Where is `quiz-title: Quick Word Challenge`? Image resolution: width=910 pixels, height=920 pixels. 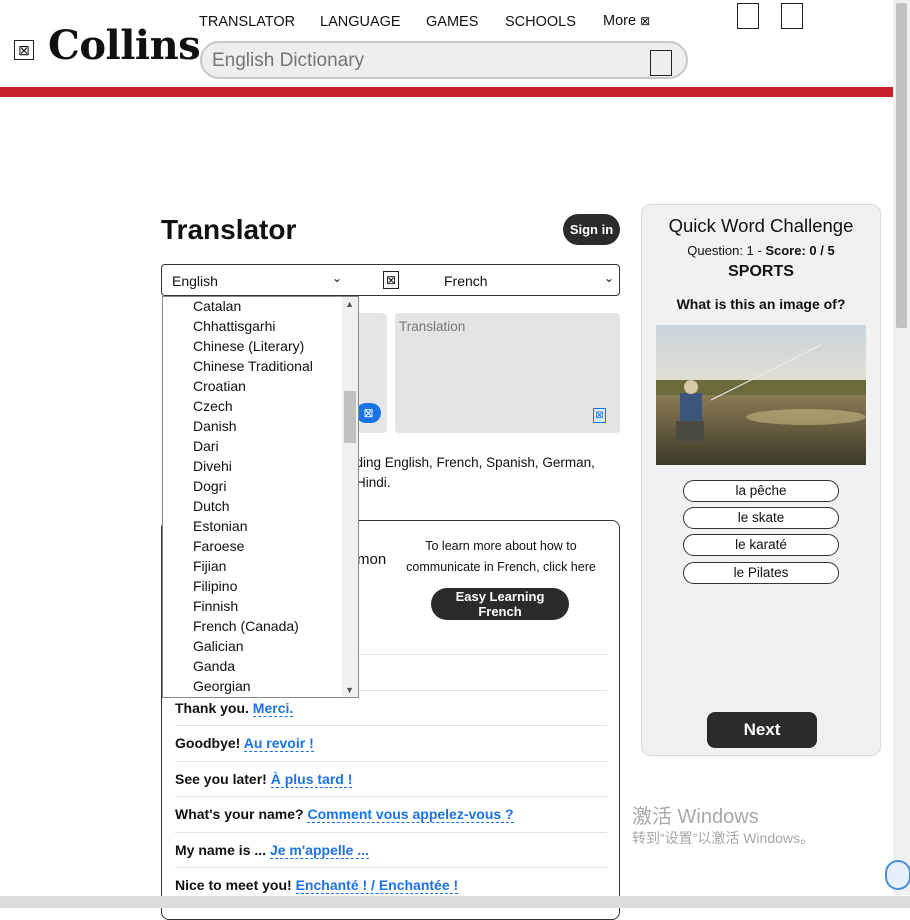 quiz-title: Quick Word Challenge is located at coordinates (761, 225).